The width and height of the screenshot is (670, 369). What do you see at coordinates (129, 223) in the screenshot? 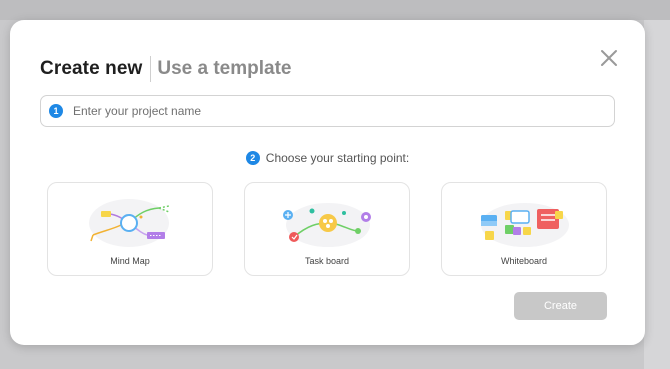
I see `mind-map-icon` at bounding box center [129, 223].